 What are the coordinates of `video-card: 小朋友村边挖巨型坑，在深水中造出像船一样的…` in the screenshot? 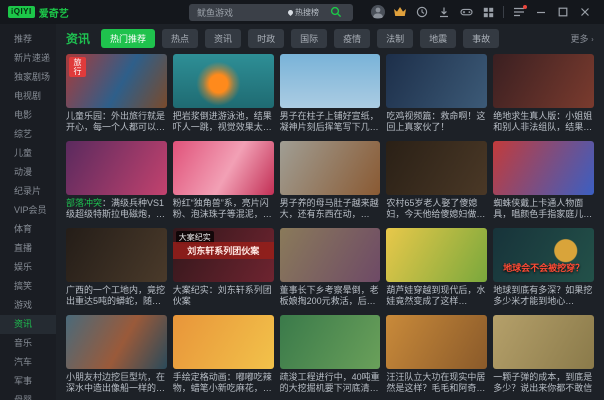 It's located at (116, 354).